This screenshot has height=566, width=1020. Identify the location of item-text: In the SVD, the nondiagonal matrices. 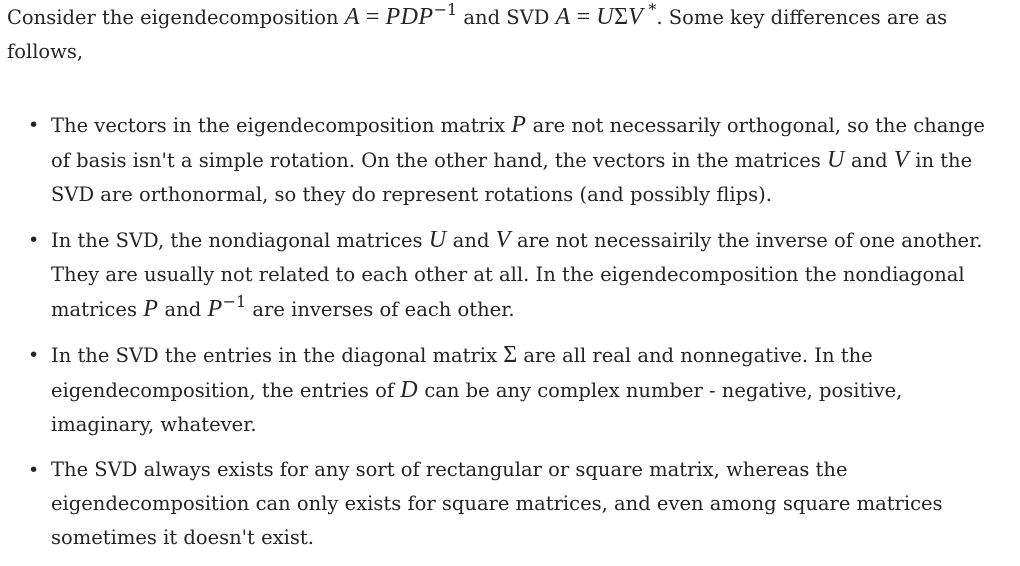
(240, 240).